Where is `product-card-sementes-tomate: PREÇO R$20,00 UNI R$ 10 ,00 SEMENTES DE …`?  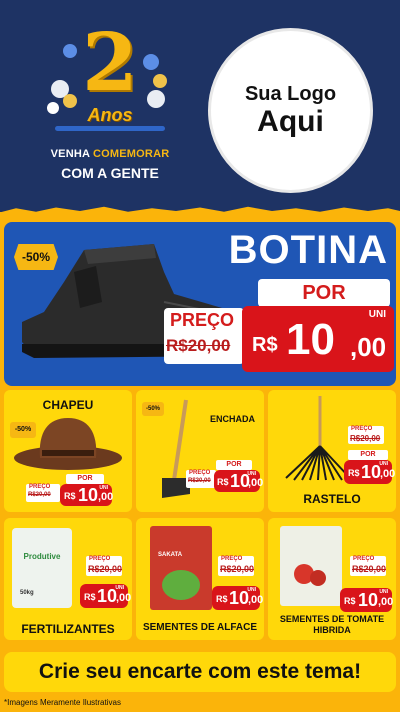
product-card-sementes-tomate: PREÇO R$20,00 UNI R$ 10 ,00 SEMENTES DE … is located at coordinates (332, 579).